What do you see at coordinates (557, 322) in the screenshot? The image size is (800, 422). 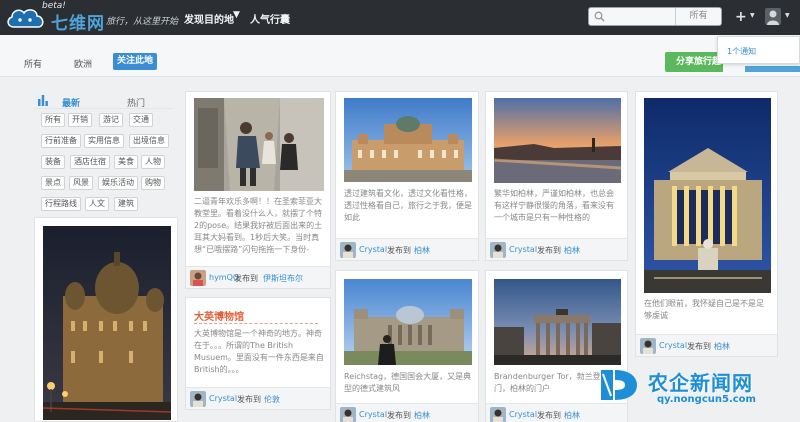 I see `brandenburg-gate-photo` at bounding box center [557, 322].